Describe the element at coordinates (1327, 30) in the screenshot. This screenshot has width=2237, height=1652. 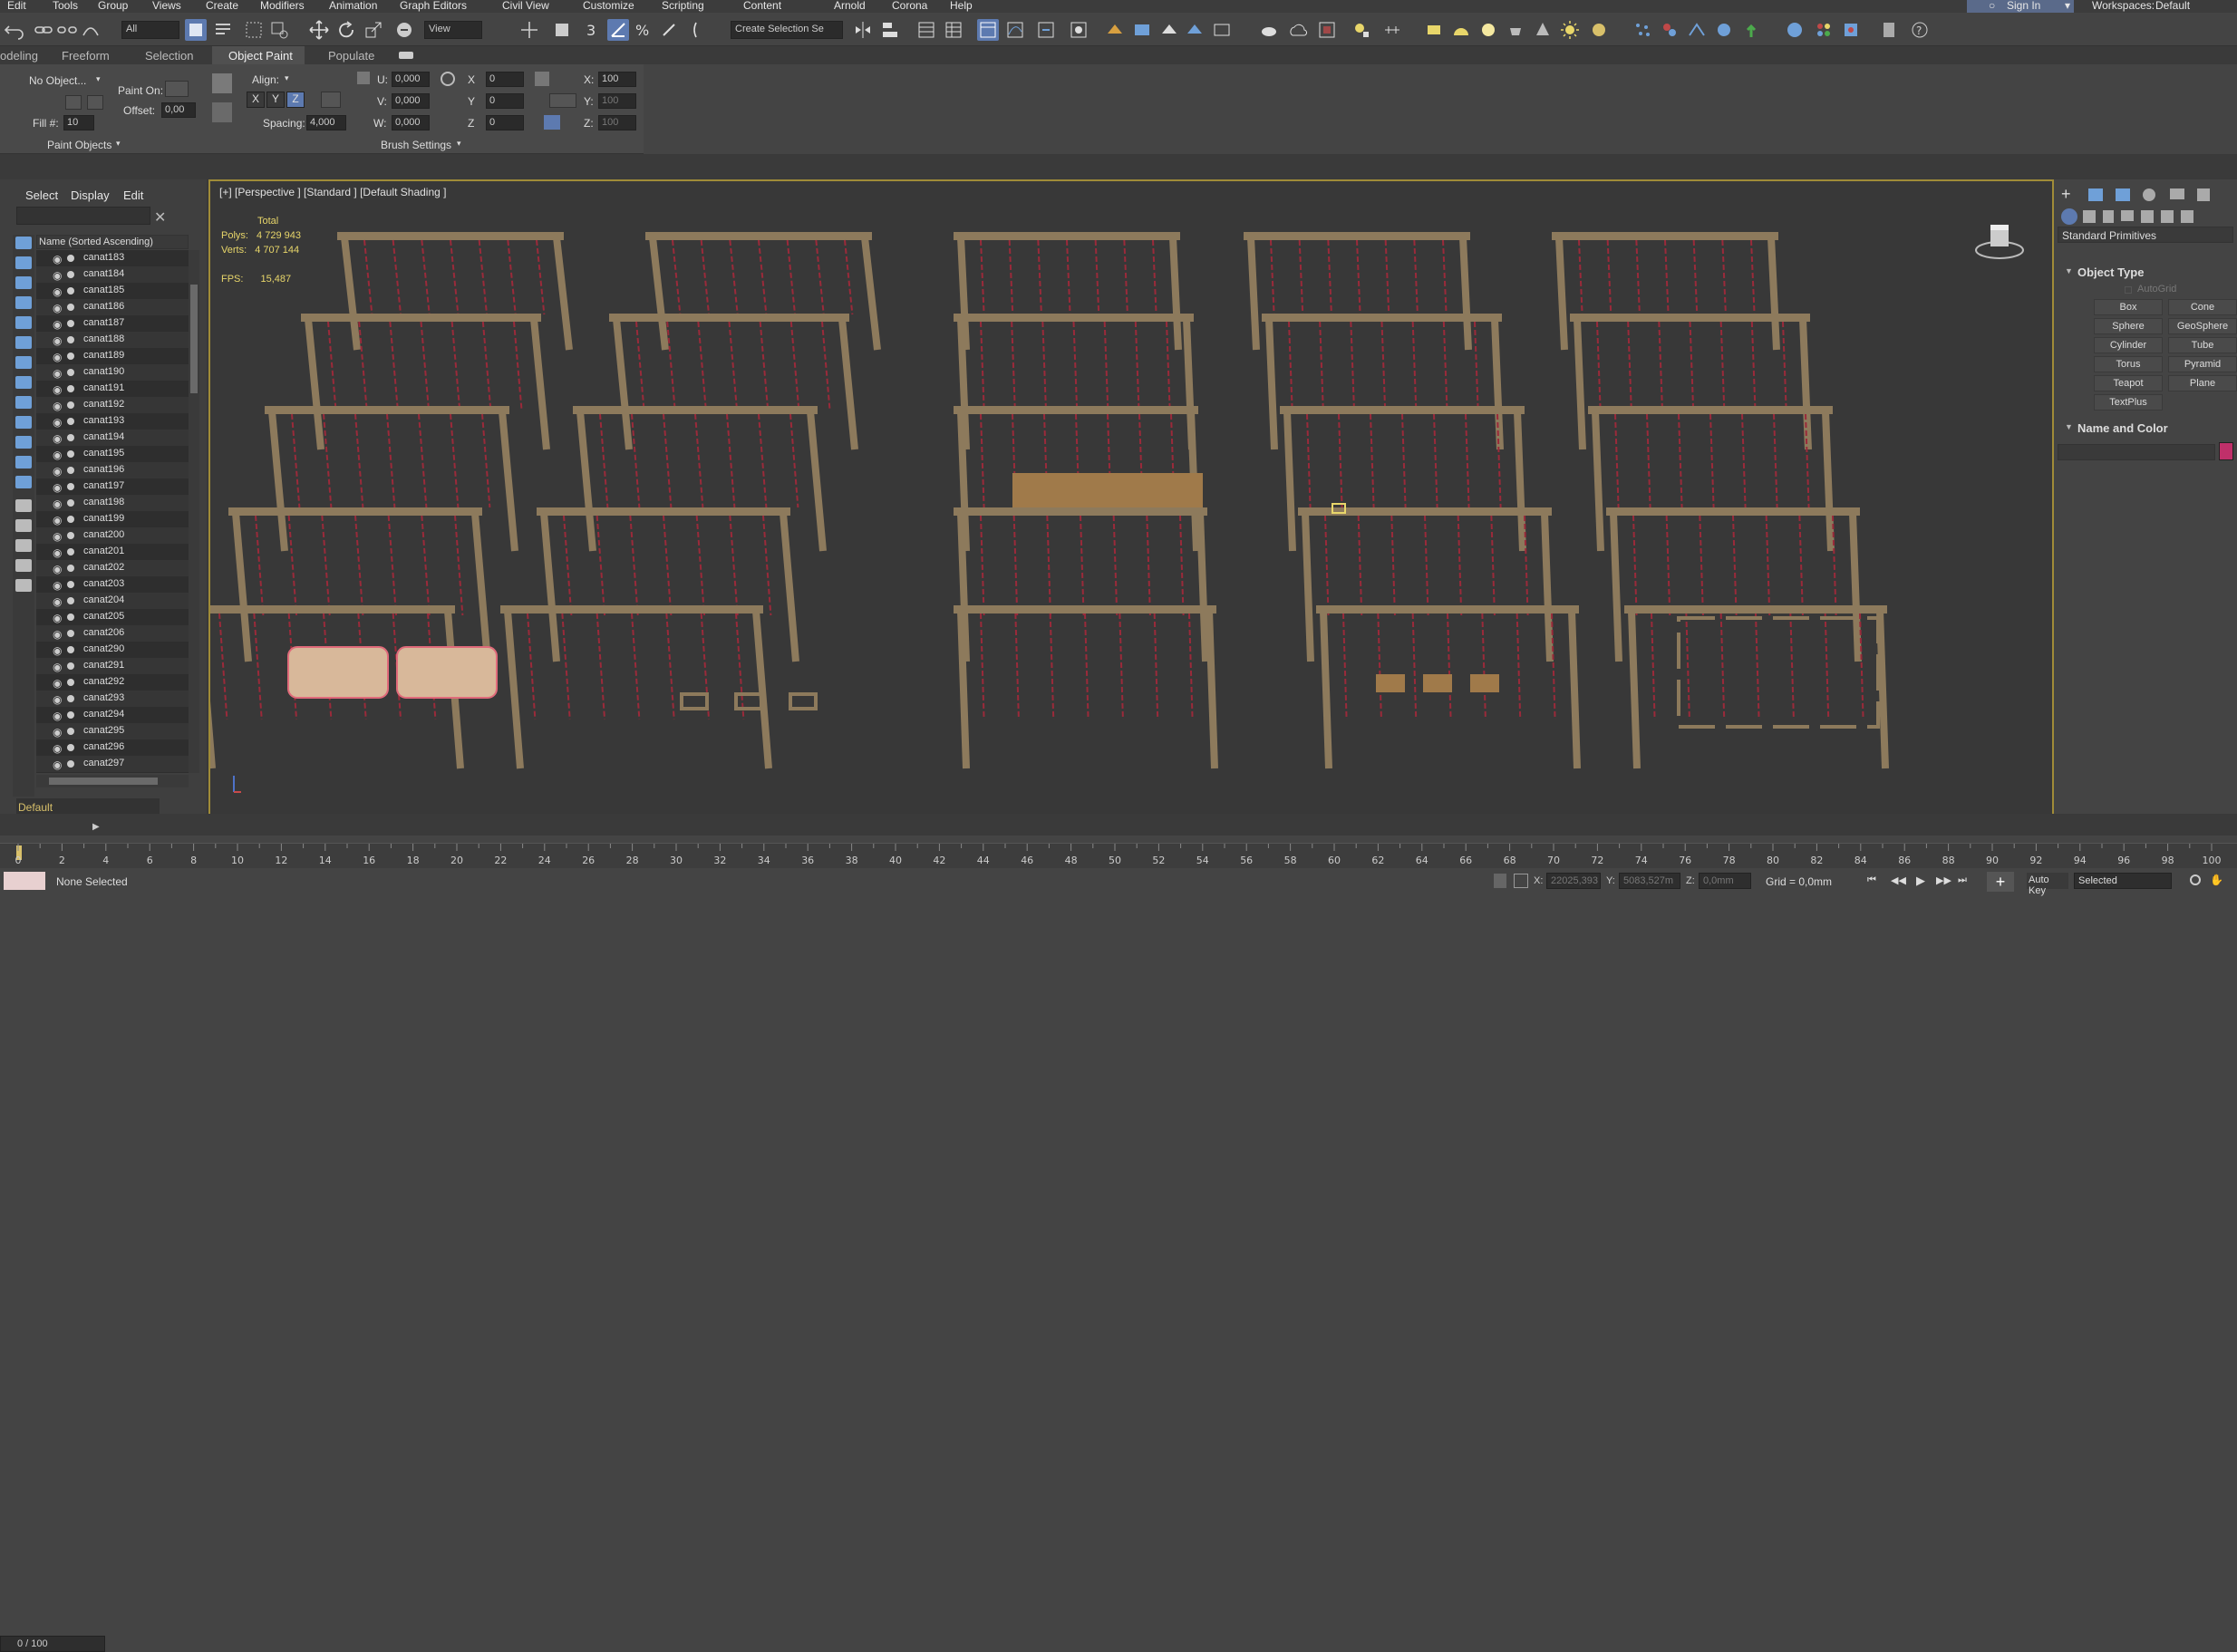
I see `render-window-icon` at that location.